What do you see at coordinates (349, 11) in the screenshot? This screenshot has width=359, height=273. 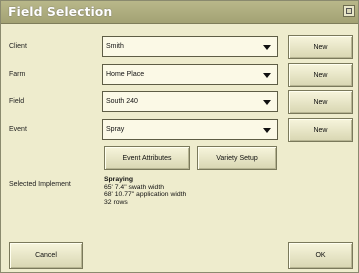 I see `close-icon` at bounding box center [349, 11].